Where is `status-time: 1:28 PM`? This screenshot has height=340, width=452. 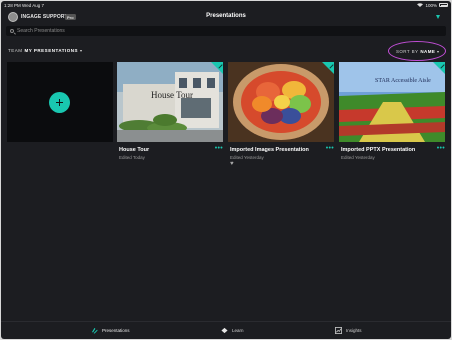
status-time: 1:28 PM is located at coordinates (12, 5).